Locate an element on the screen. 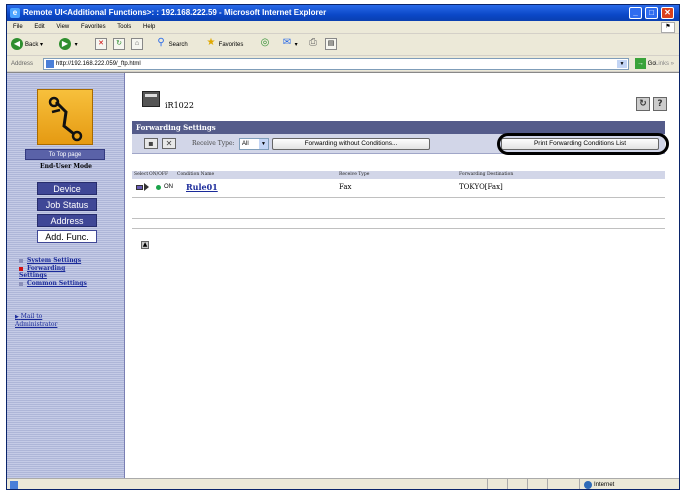 This screenshot has height=492, width=686. mail-button: ✉ ▾ is located at coordinates (289, 45).